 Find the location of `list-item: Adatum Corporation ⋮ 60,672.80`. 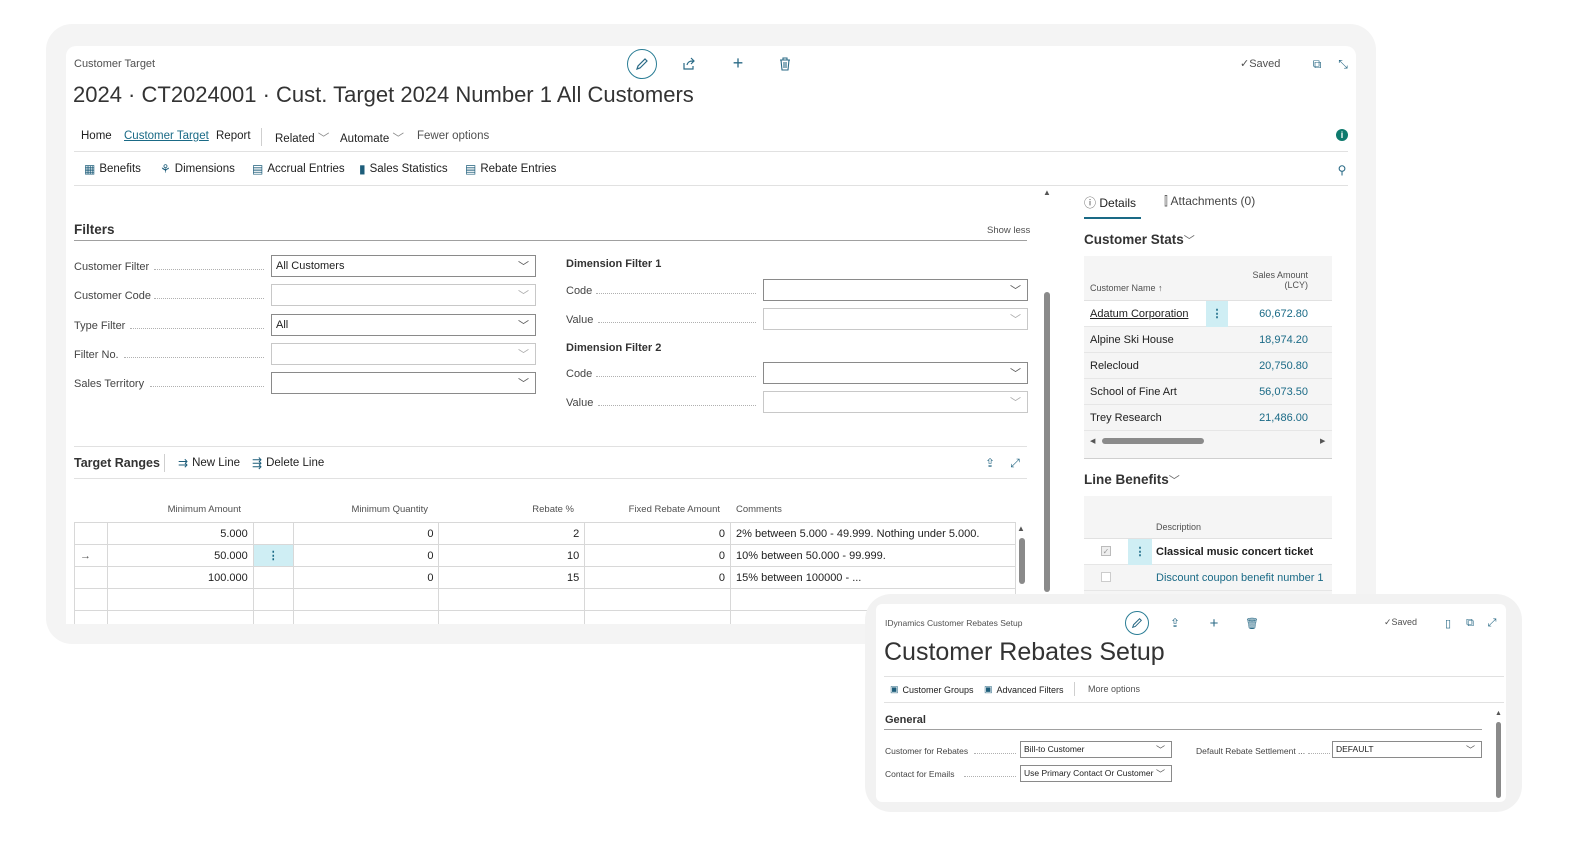

list-item: Adatum Corporation ⋮ 60,672.80 is located at coordinates (1208, 314).